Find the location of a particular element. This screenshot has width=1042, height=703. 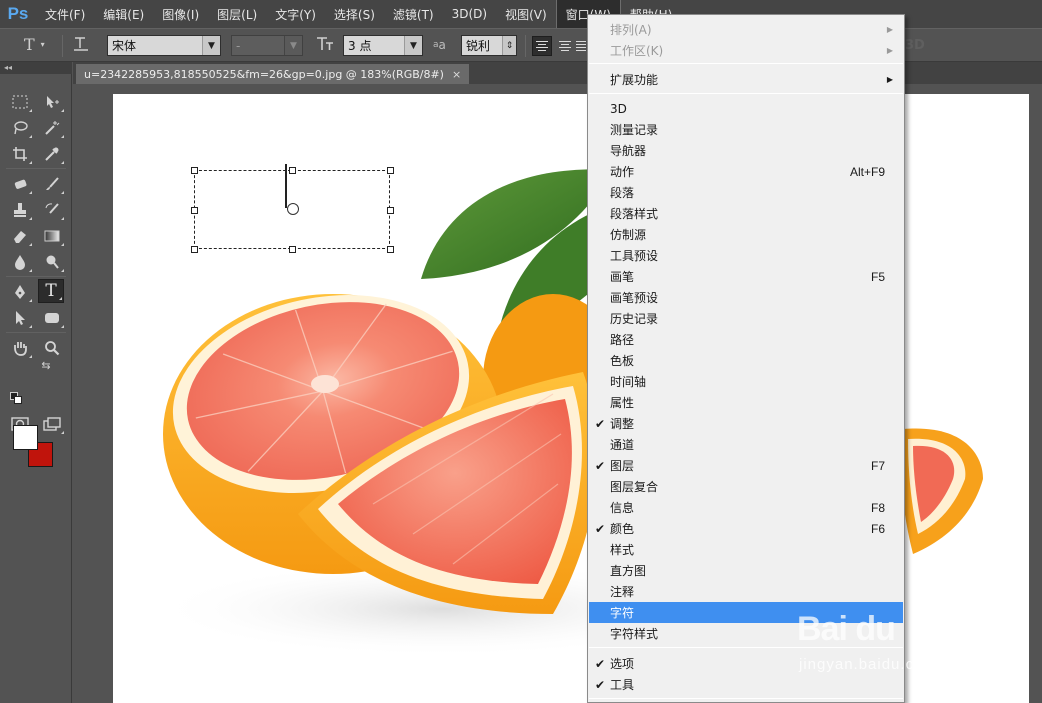

foreground-color-swatch is located at coordinates (25, 437).